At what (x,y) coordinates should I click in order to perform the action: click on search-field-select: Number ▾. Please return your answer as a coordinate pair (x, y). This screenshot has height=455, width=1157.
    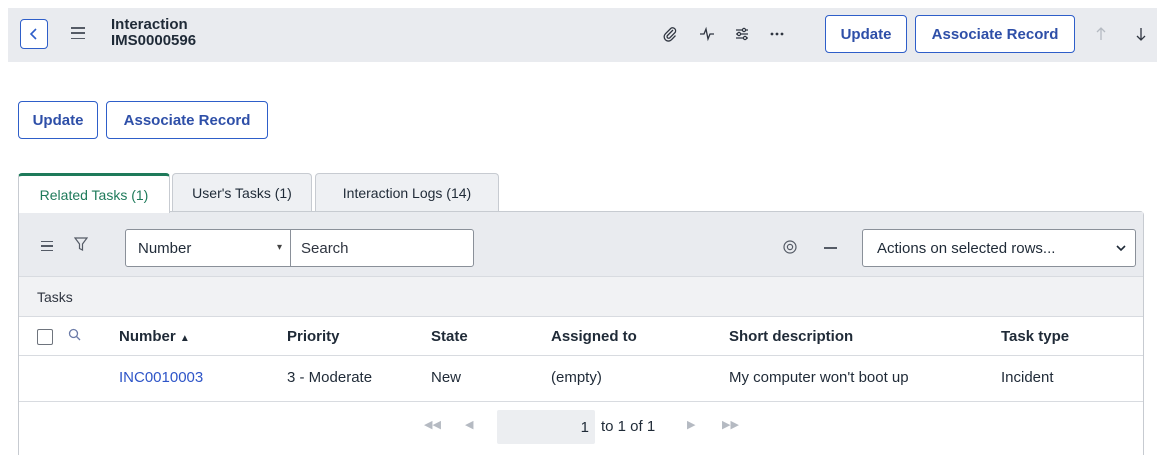
    Looking at the image, I should click on (208, 248).